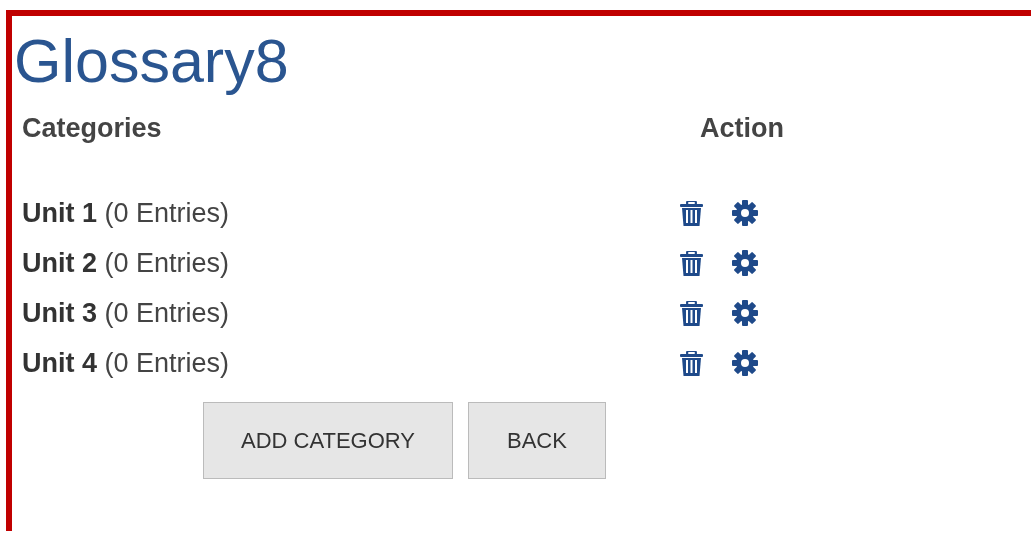 The height and width of the screenshot is (537, 1031). I want to click on column-header: Action, so click(742, 128).